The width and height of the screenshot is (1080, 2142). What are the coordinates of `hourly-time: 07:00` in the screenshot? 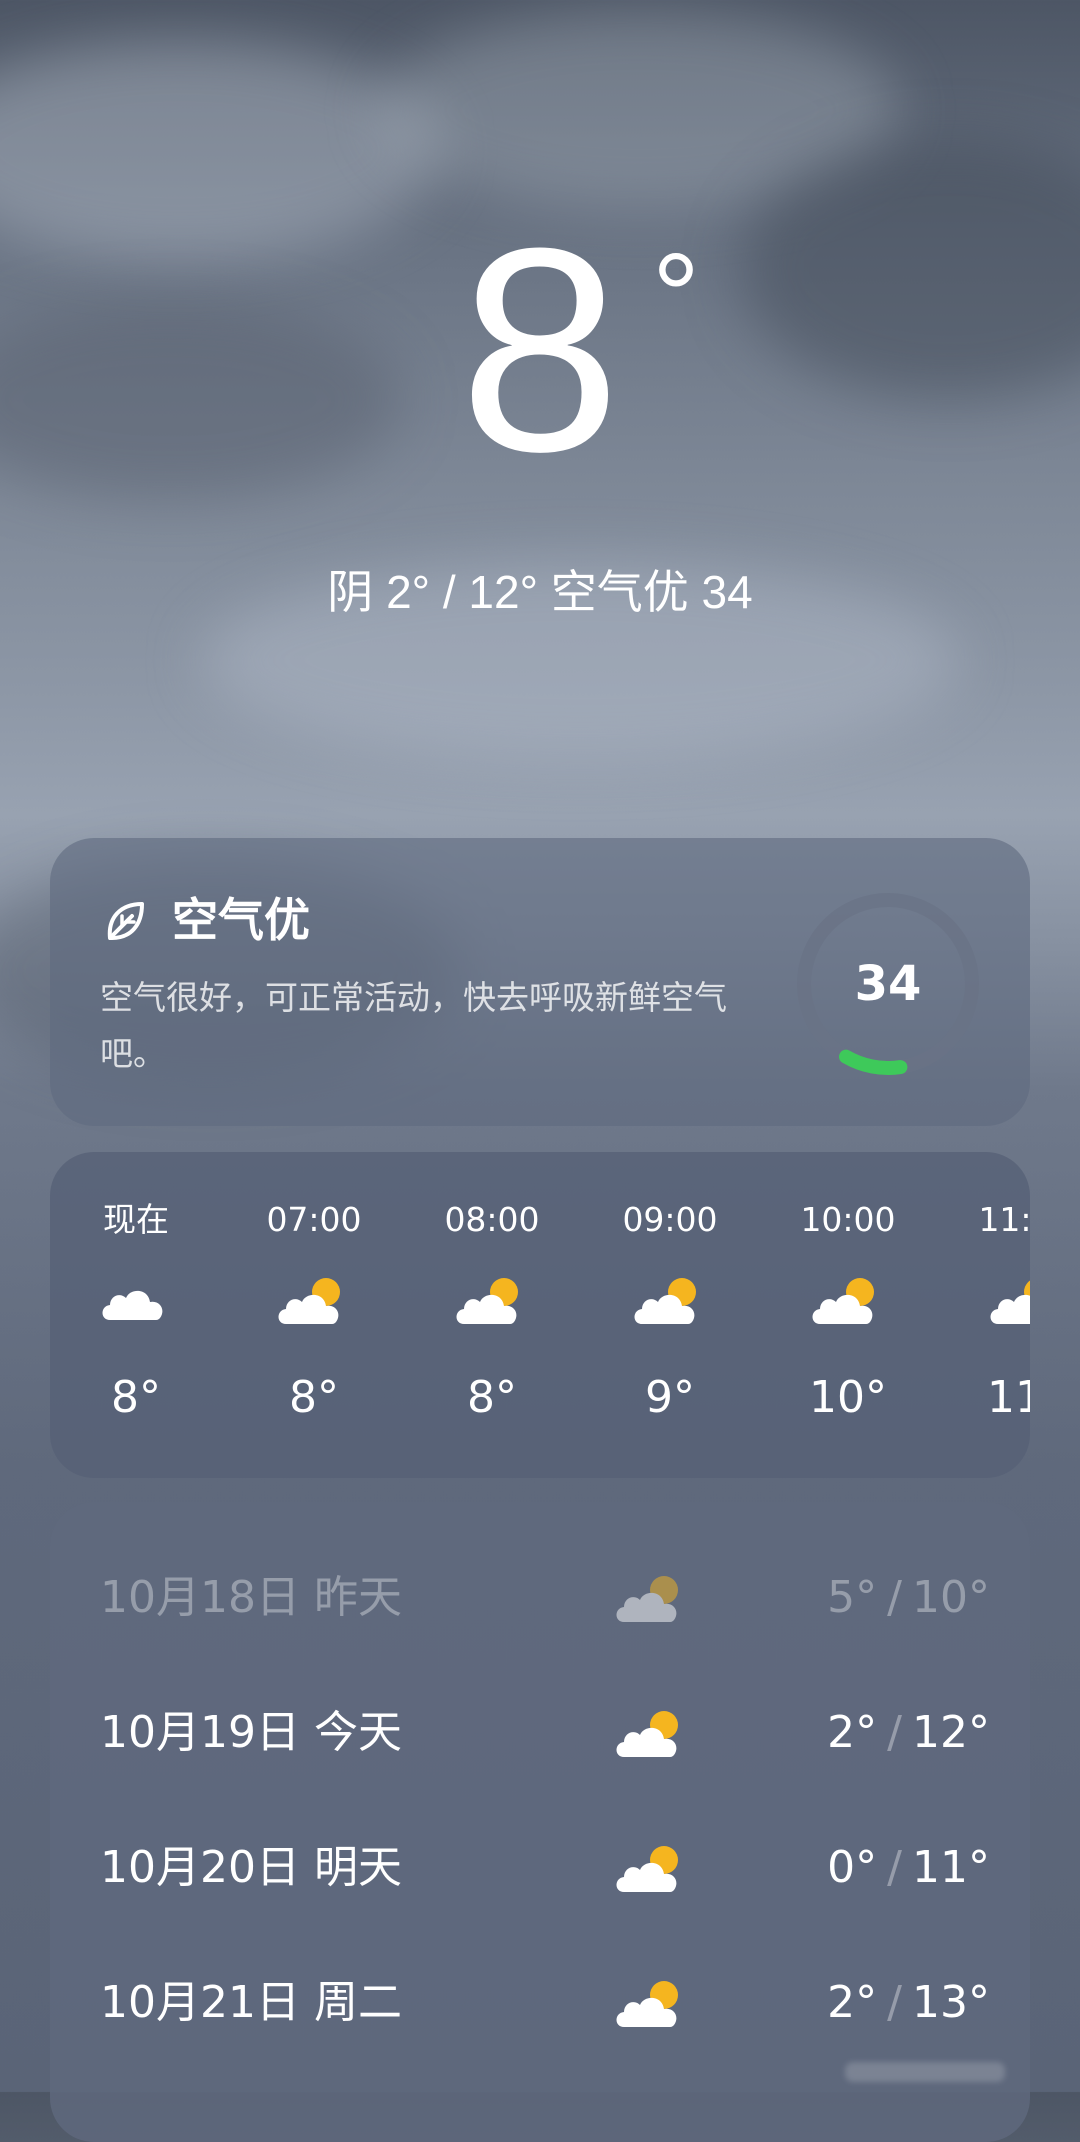 It's located at (314, 1219).